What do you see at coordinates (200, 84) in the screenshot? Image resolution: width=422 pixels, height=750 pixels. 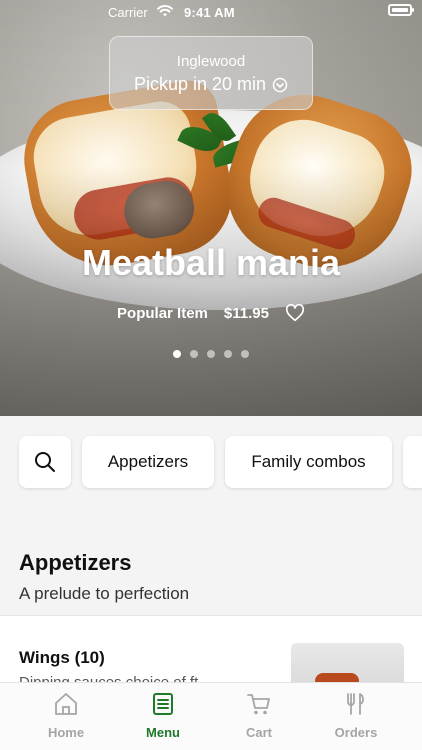 I see `pickup-time: Pickup in 20 min` at bounding box center [200, 84].